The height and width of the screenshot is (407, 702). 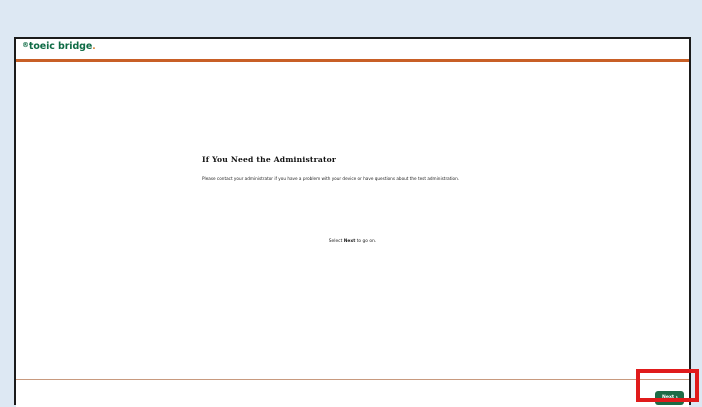 I want to click on toeic-bridge-logo: ®toeic bridge., so click(x=59, y=47).